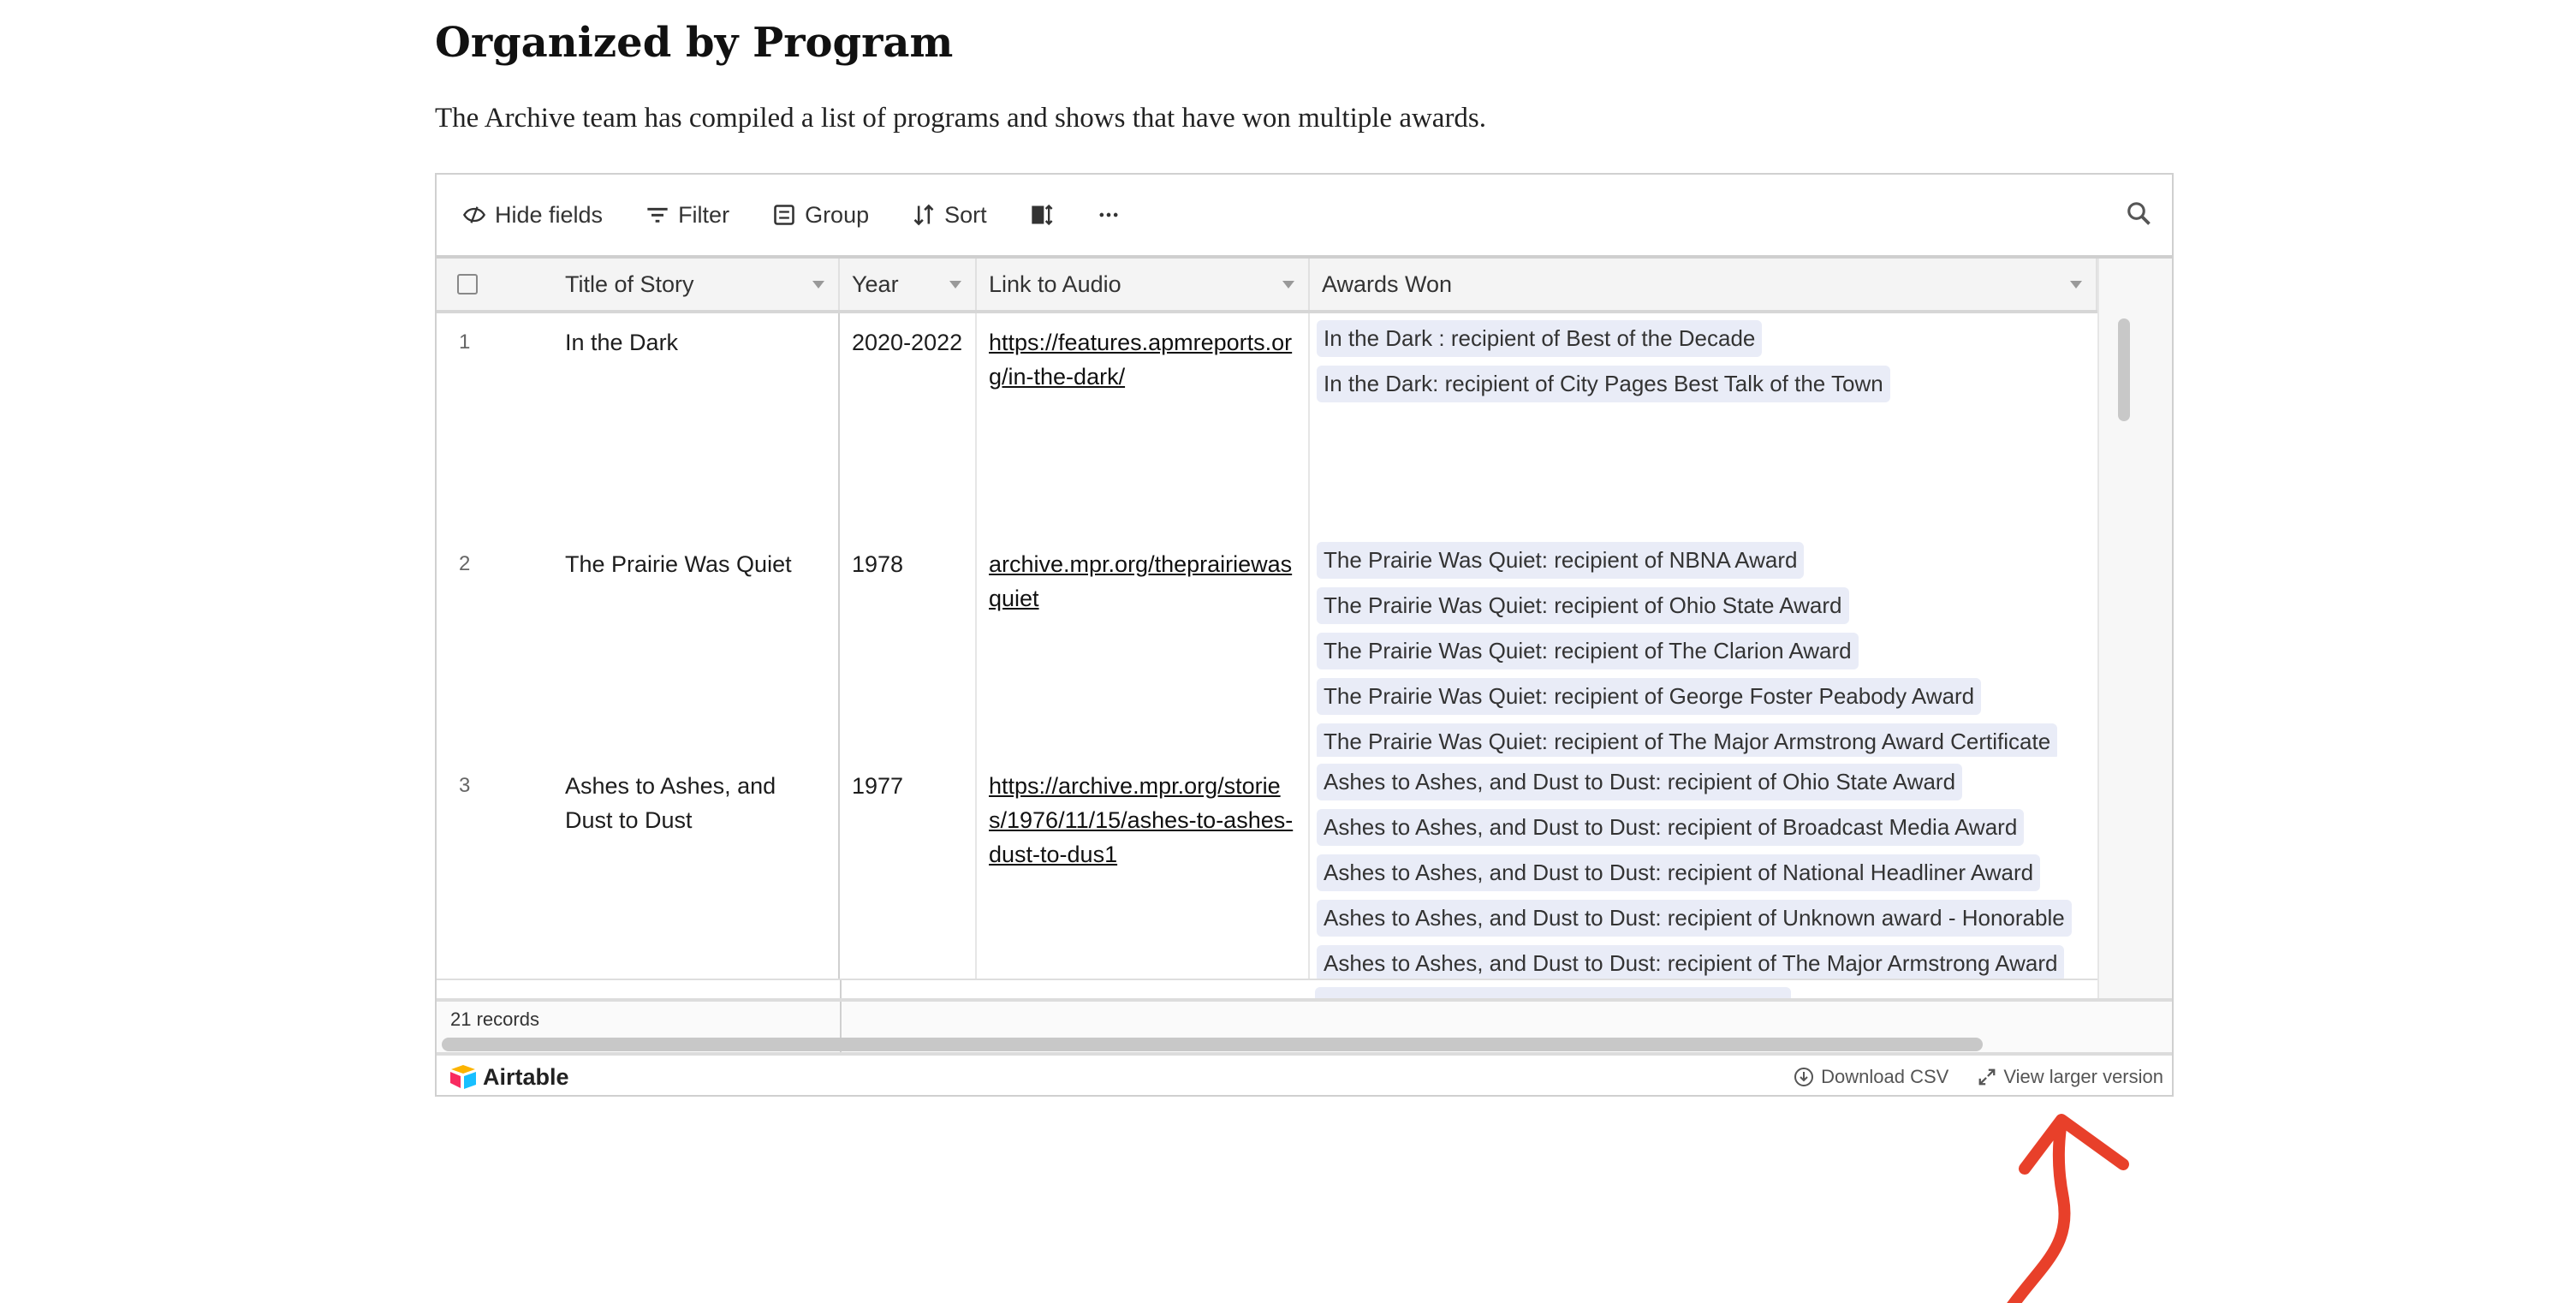  What do you see at coordinates (2068, 1208) in the screenshot?
I see `annotation-arrow` at bounding box center [2068, 1208].